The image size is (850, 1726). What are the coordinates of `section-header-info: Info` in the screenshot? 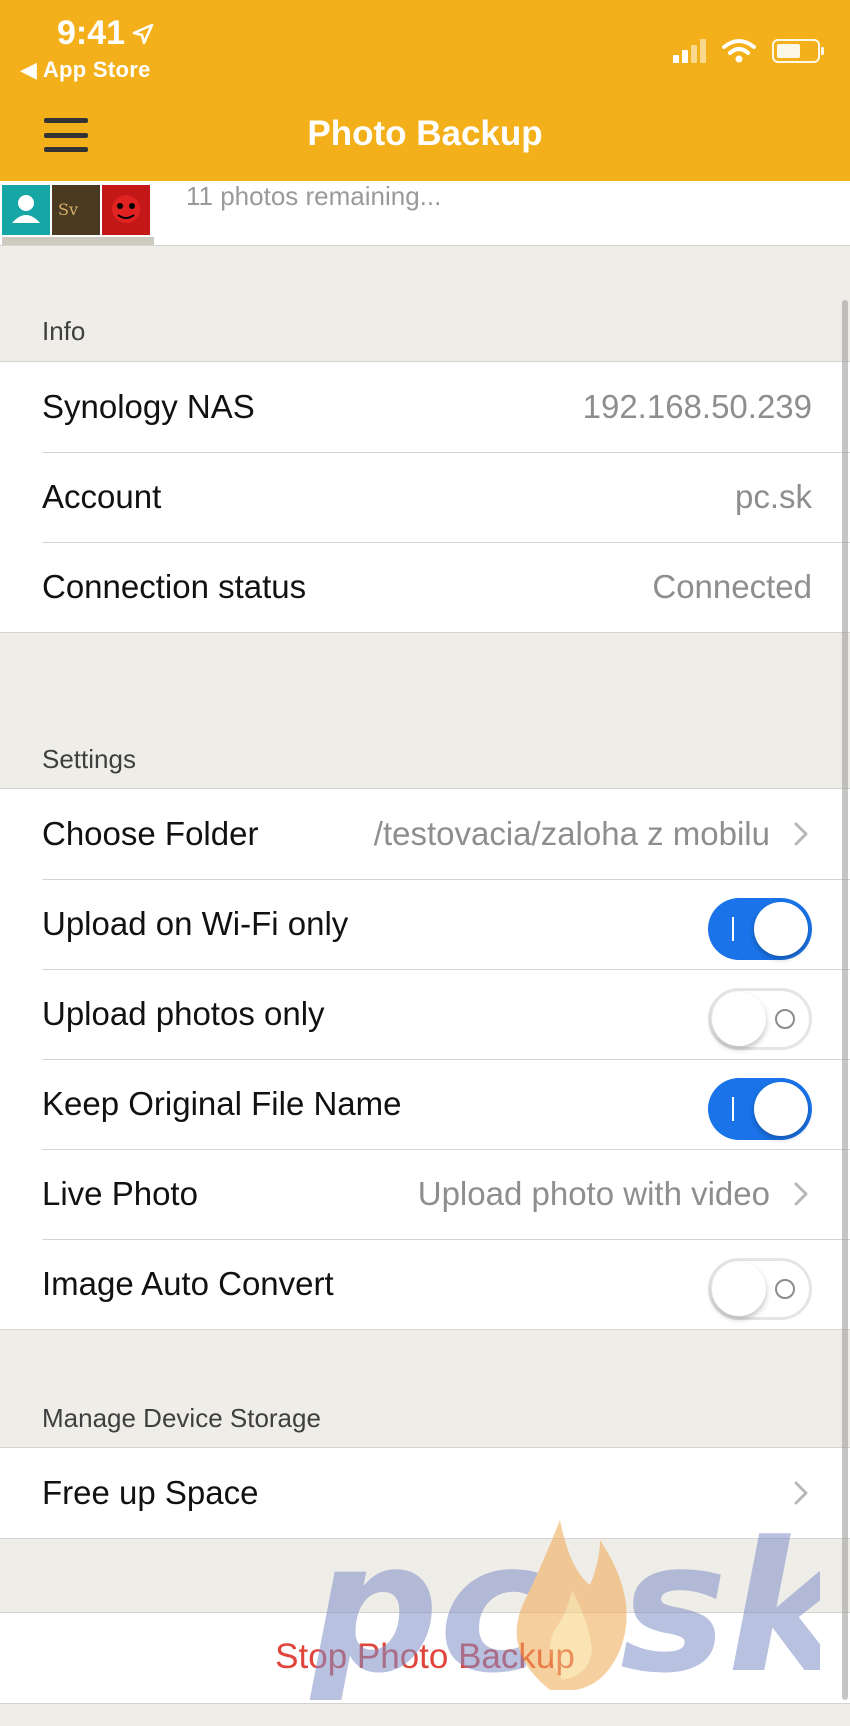 It's located at (64, 331).